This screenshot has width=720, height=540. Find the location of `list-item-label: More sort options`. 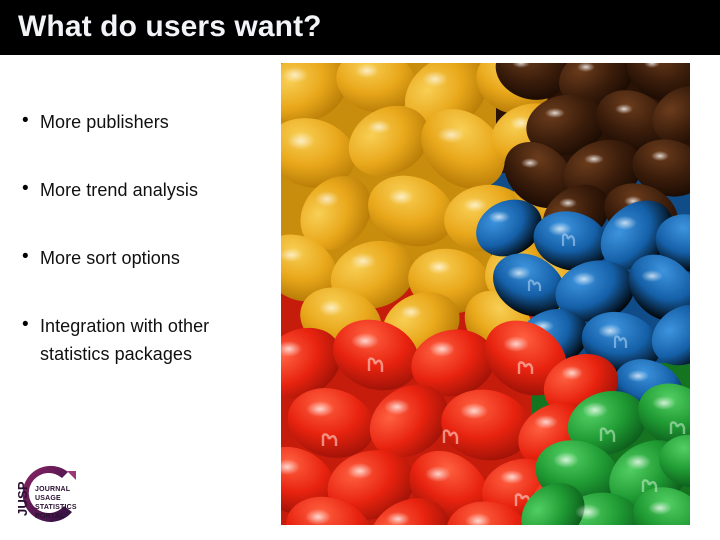

list-item-label: More sort options is located at coordinates (110, 258).